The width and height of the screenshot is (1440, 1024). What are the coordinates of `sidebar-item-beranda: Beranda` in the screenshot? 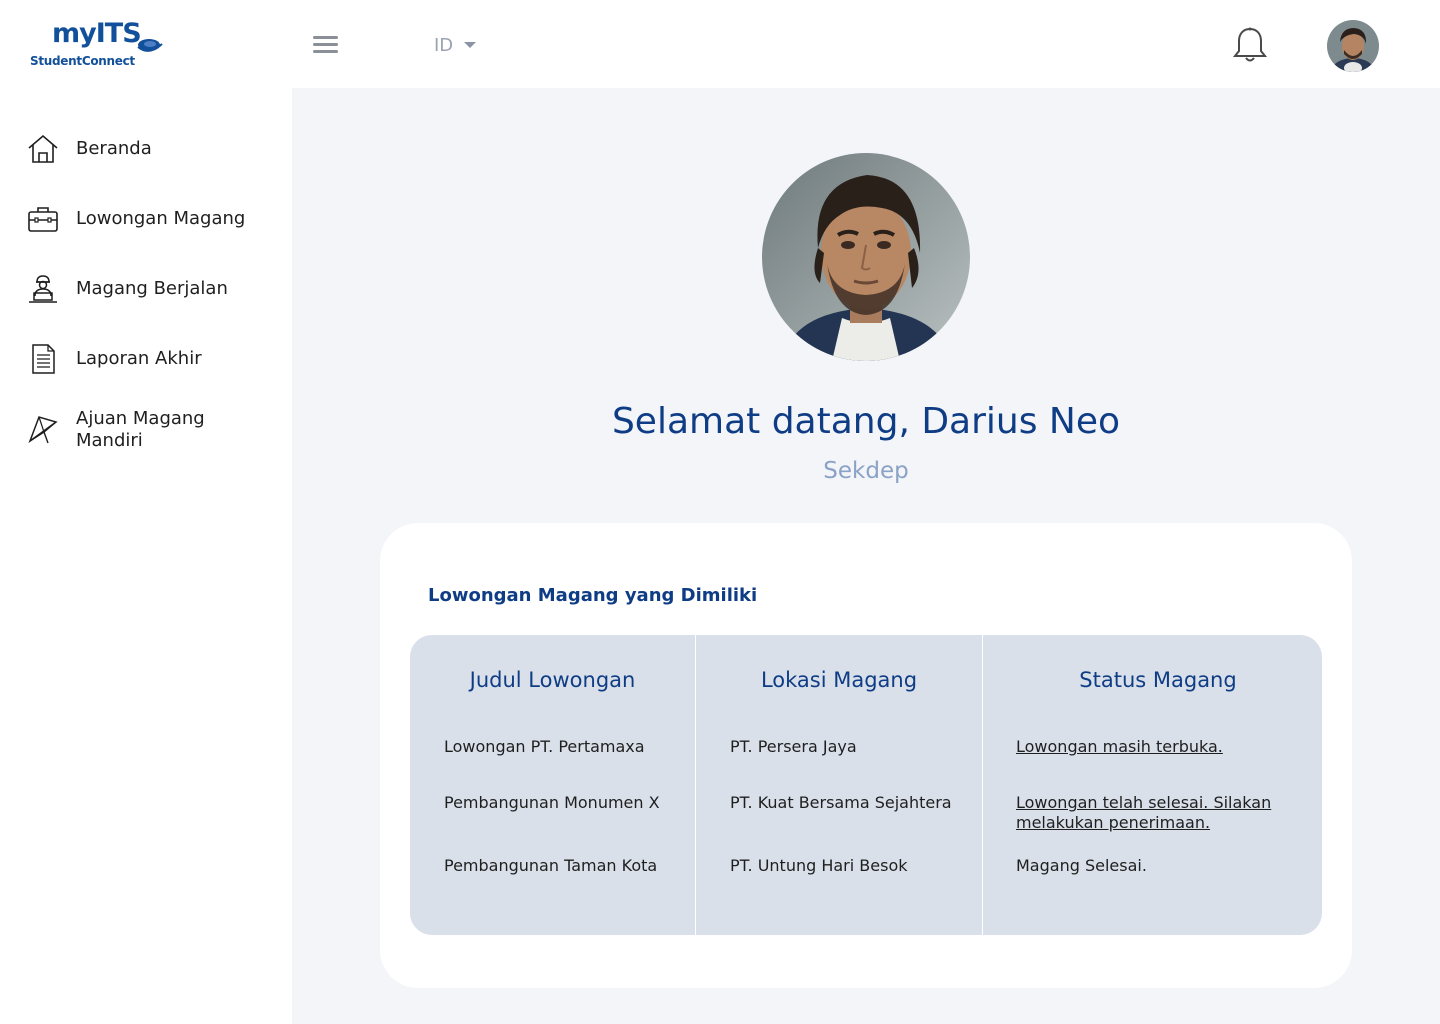 It's located at (146, 149).